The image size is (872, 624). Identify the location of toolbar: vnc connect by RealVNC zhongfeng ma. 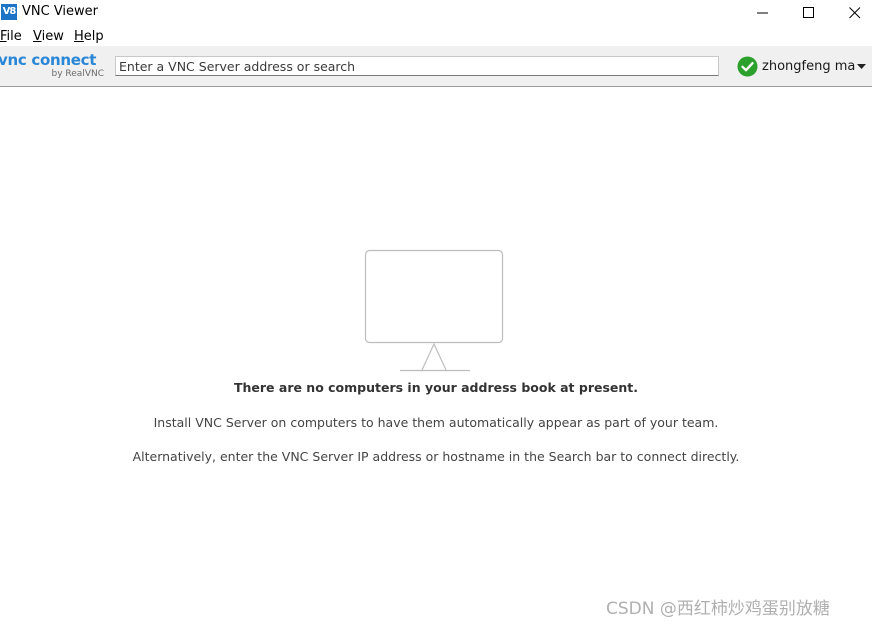
(436, 66).